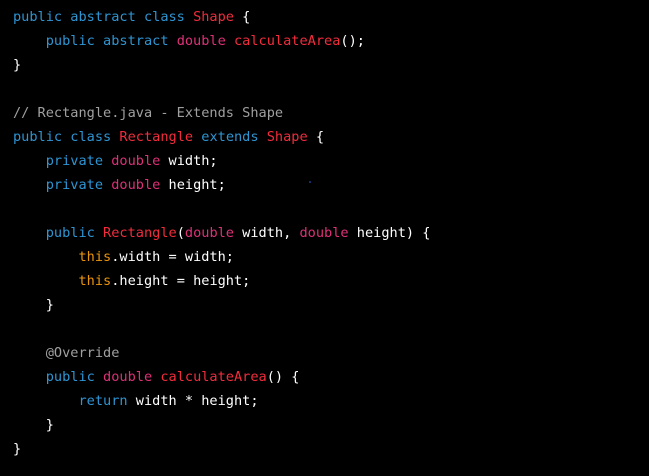  I want to click on code-line: private double height;, so click(331, 185).